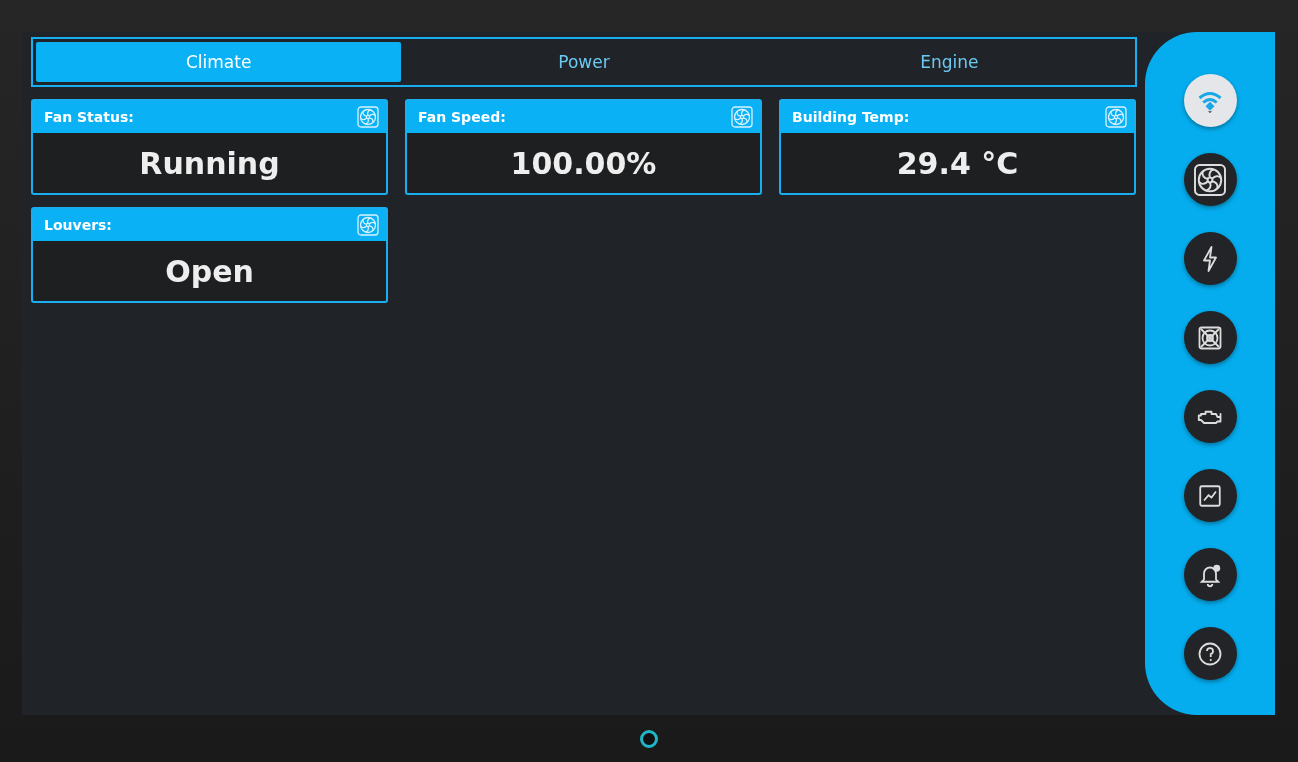  Describe the element at coordinates (462, 117) in the screenshot. I see `card-label: Fan Speed:` at that location.